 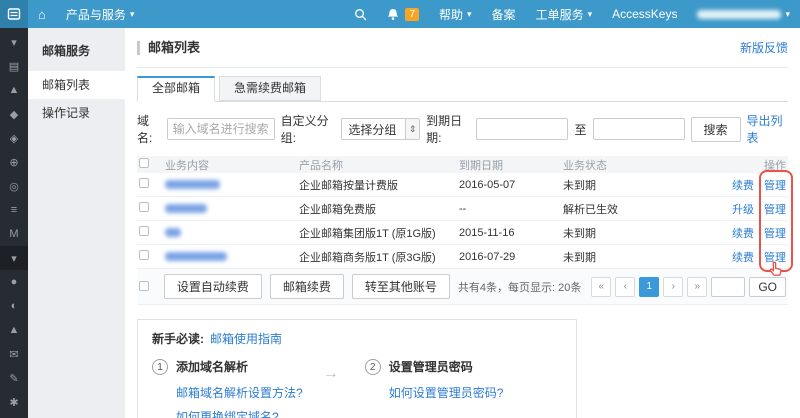 What do you see at coordinates (715, 129) in the screenshot?
I see `search-button: 搜索` at bounding box center [715, 129].